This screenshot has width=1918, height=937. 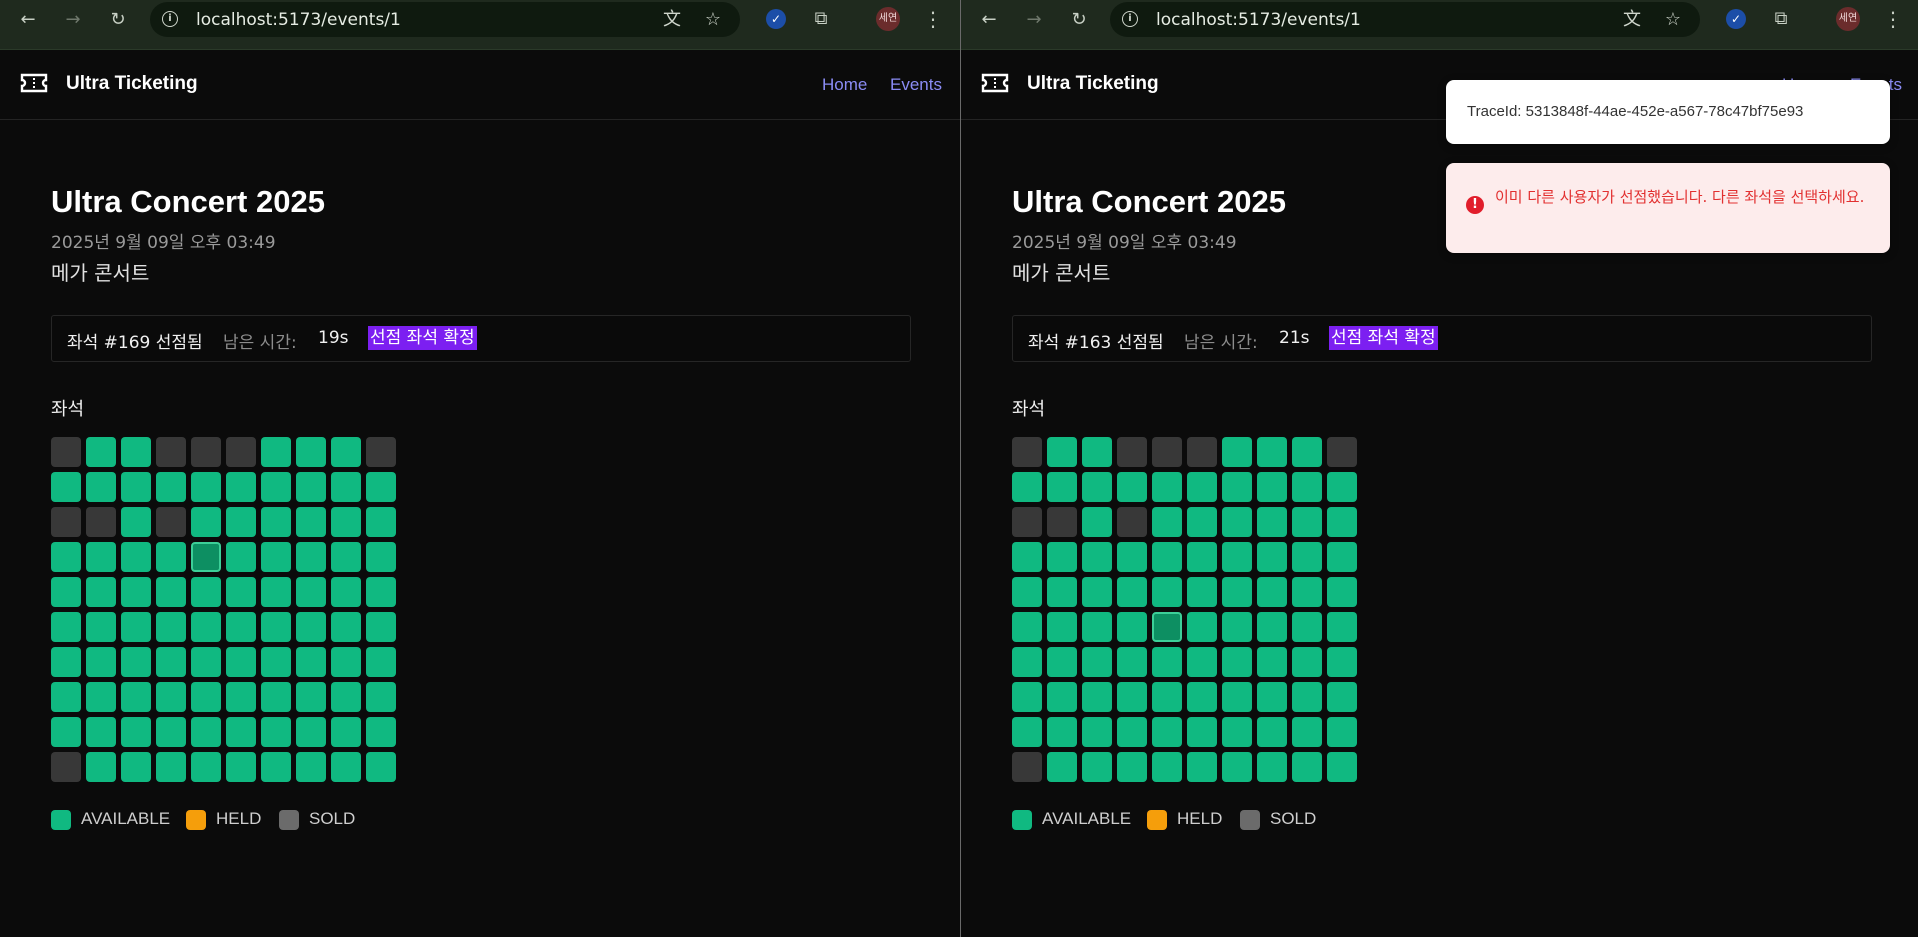 What do you see at coordinates (1848, 19) in the screenshot?
I see `profile-avatar: 세연` at bounding box center [1848, 19].